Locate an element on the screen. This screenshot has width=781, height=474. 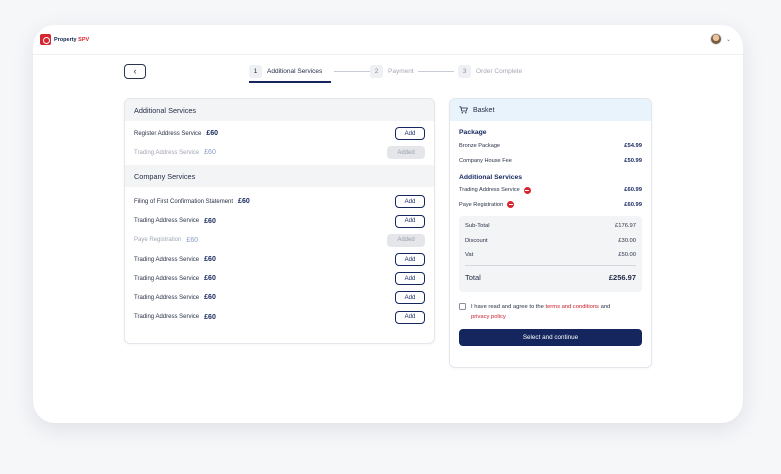
vat-value: £50.00 is located at coordinates (627, 255).